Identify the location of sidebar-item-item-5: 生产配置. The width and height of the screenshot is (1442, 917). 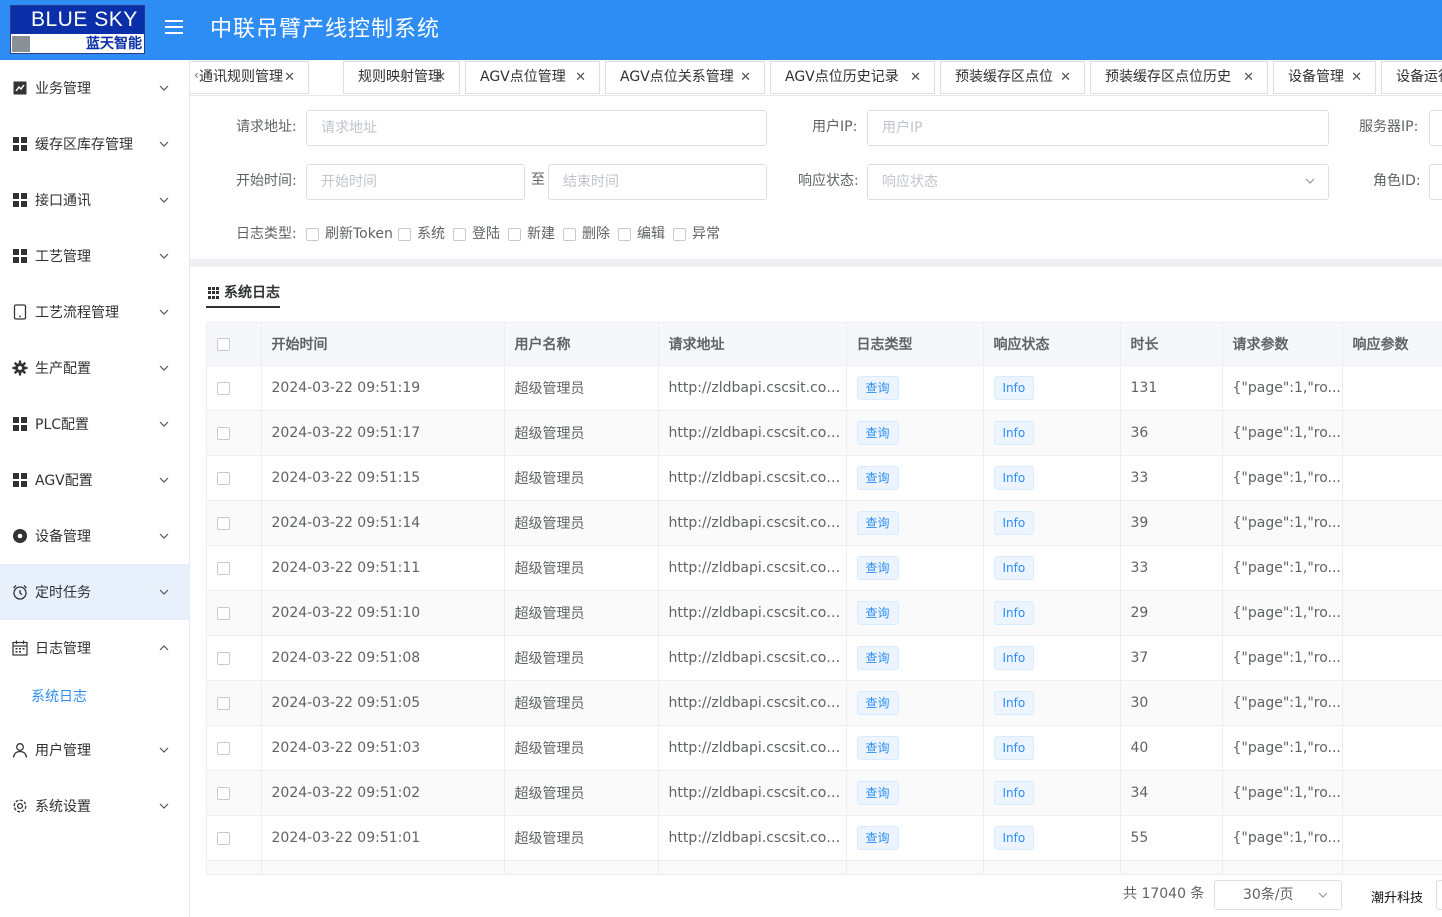
(95, 368).